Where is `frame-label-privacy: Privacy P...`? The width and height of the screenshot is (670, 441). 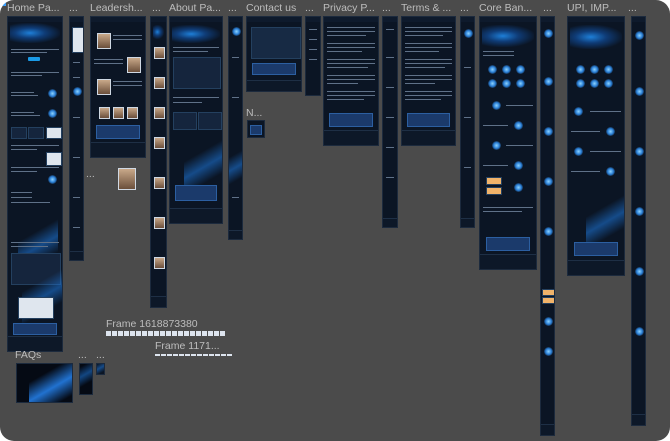 frame-label-privacy: Privacy P... is located at coordinates (349, 8).